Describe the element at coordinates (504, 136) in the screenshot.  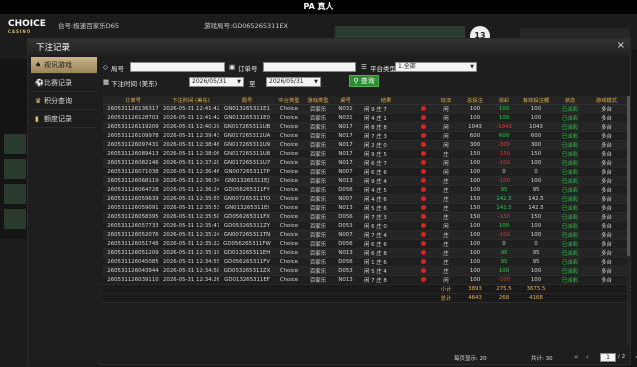
I see `payout-cell: 600` at that location.